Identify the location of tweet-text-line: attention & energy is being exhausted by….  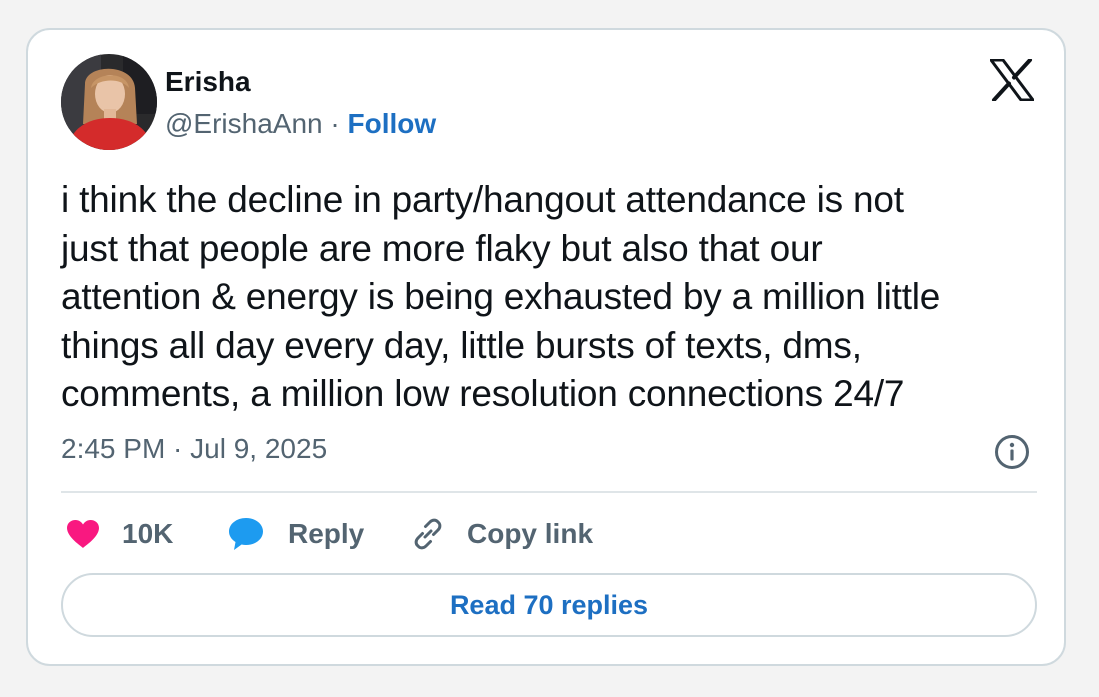
(501, 296).